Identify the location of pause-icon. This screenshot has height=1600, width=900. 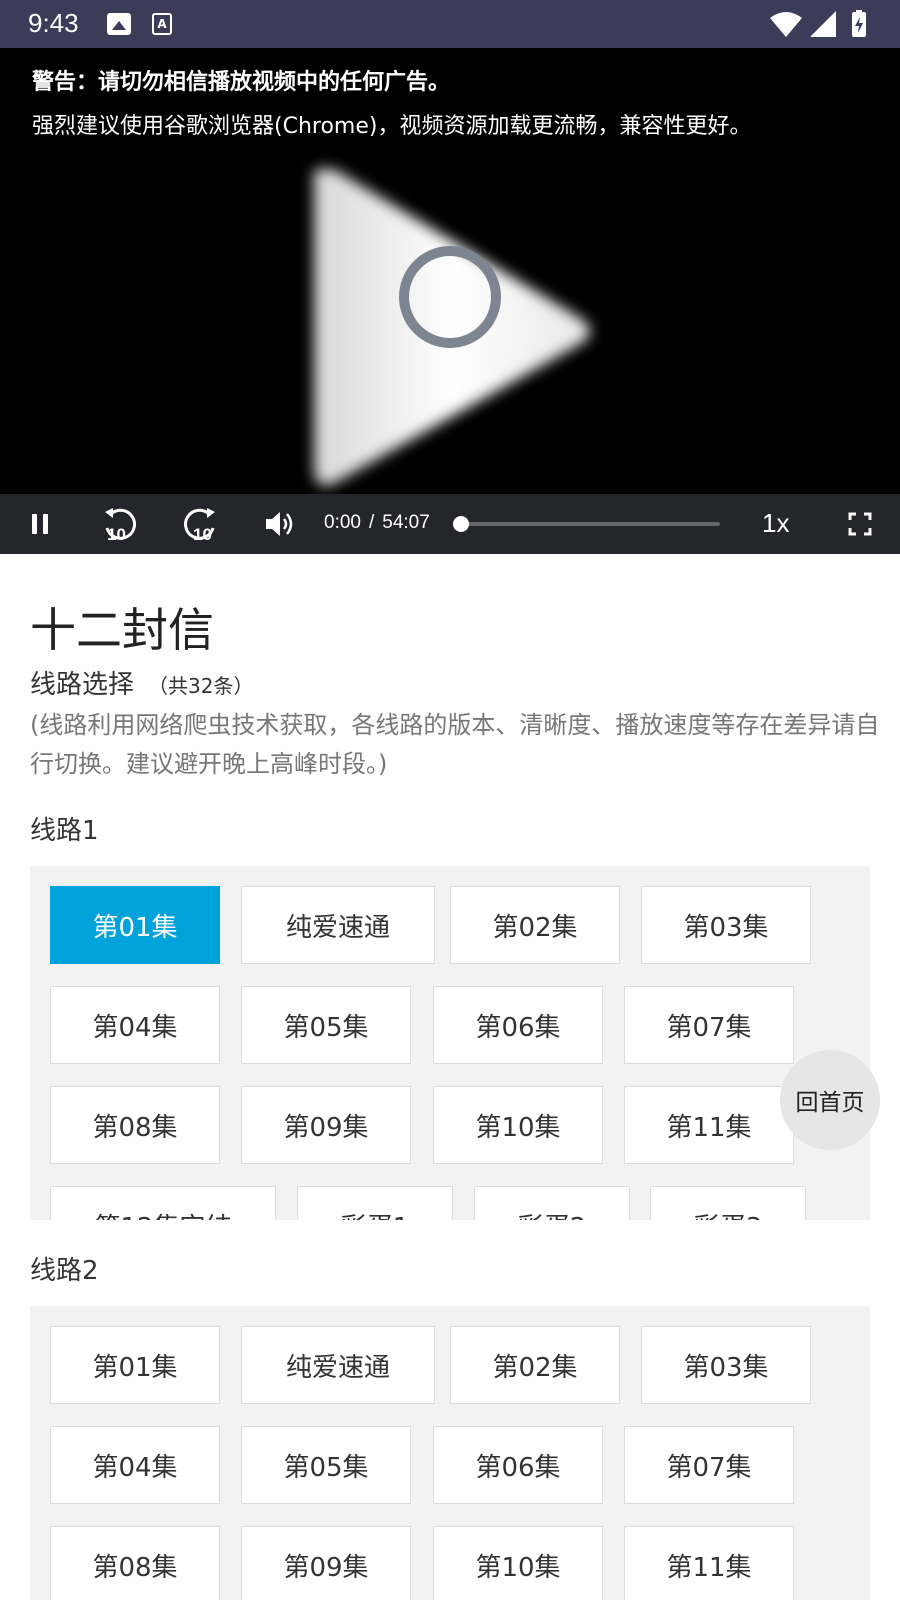
(40, 524).